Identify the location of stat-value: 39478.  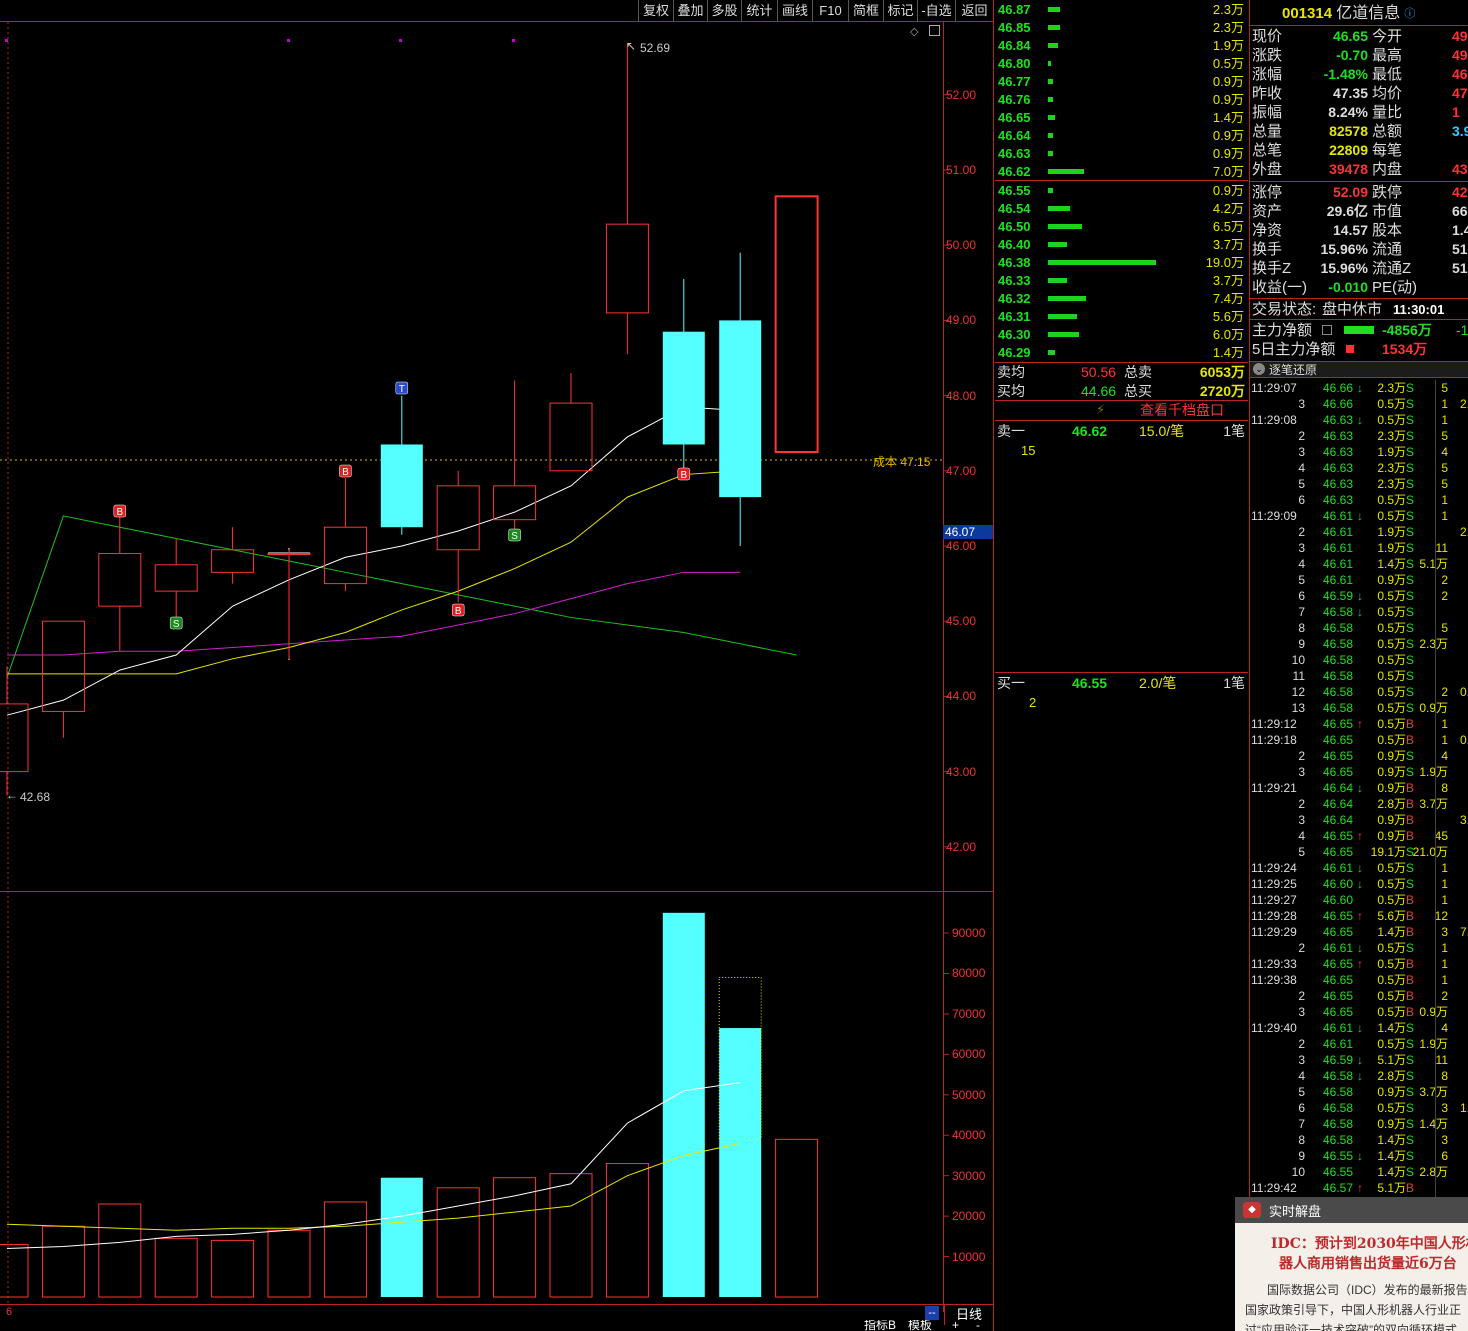
(1348, 169).